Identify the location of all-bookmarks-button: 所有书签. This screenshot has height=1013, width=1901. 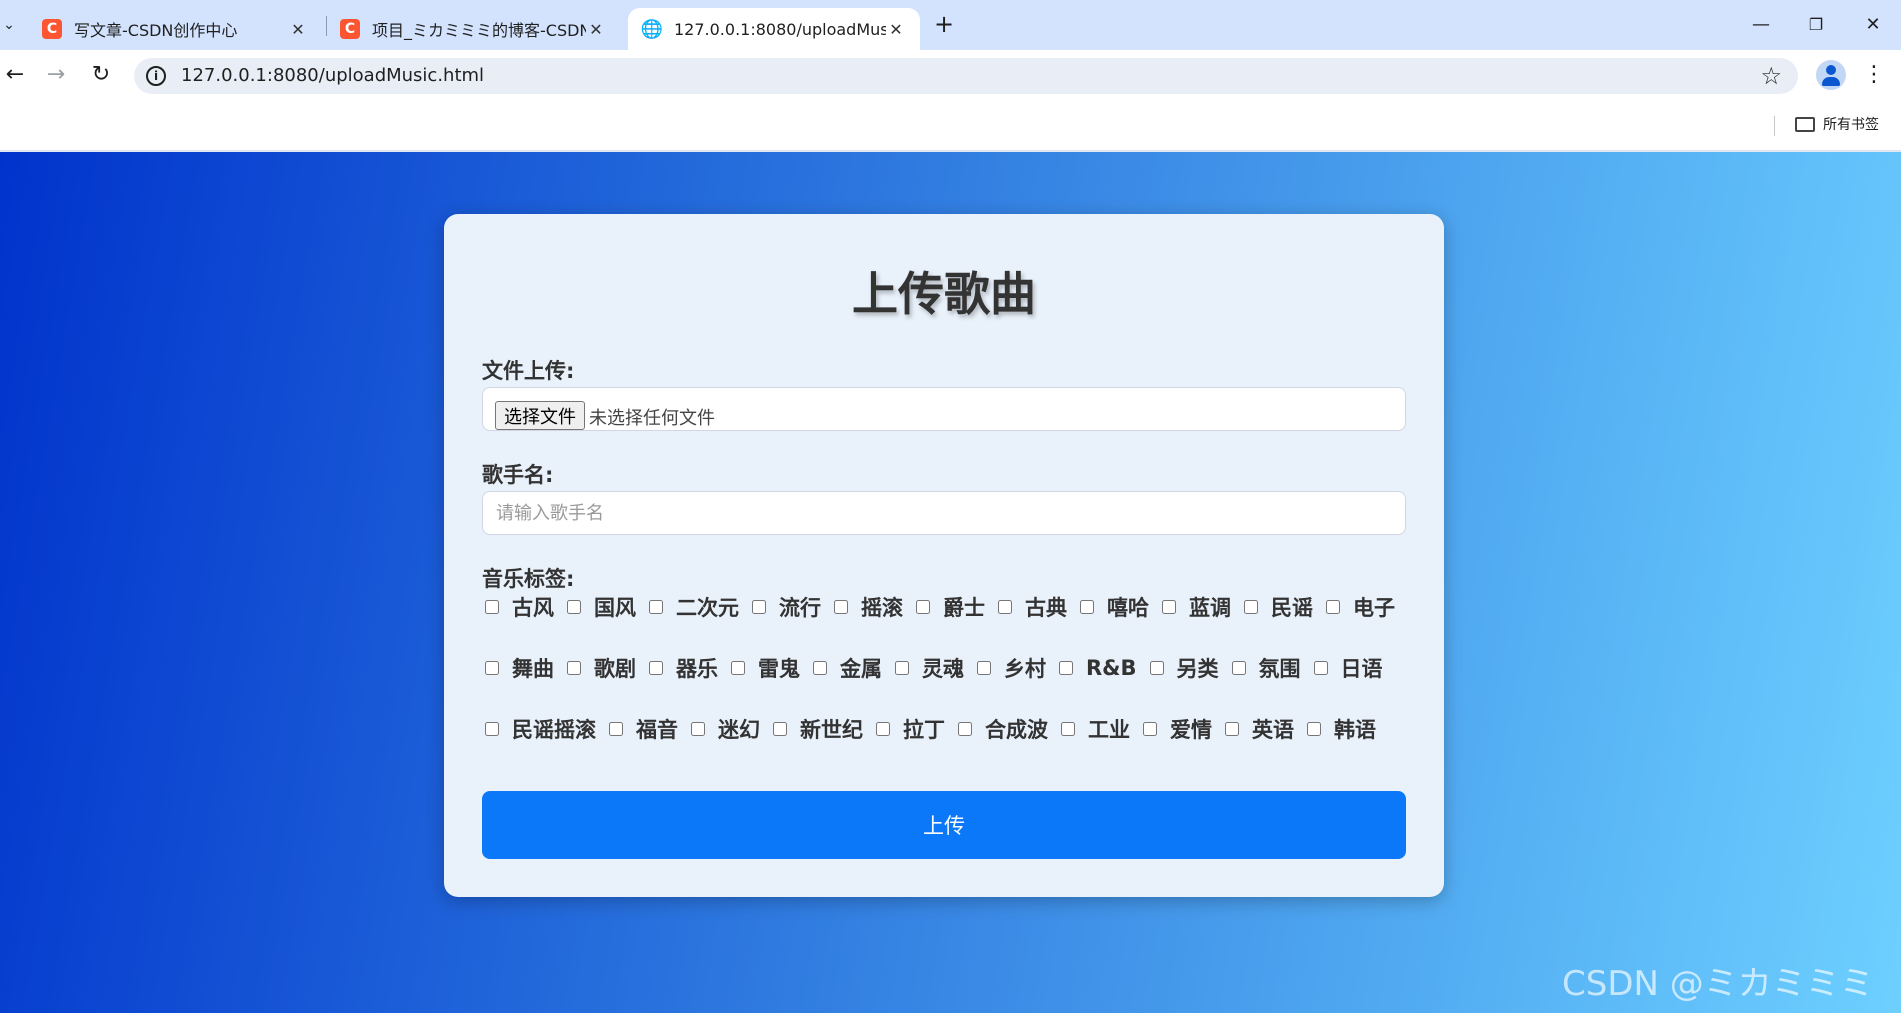
(1837, 124).